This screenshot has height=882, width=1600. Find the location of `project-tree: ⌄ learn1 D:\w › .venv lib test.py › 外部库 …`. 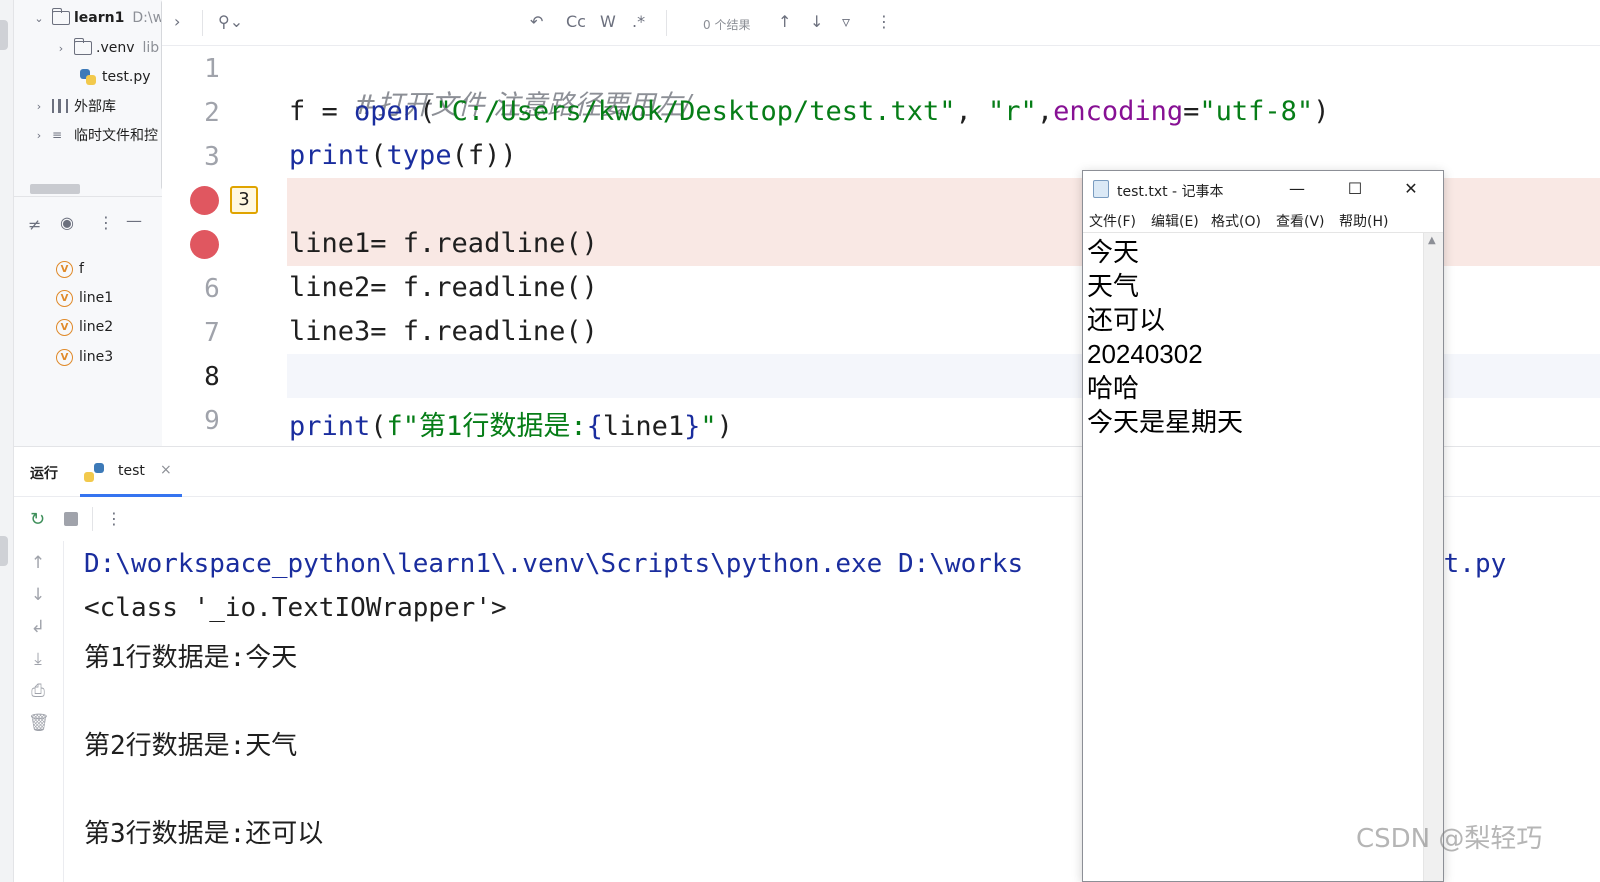

project-tree: ⌄ learn1 D:\w › .venv lib test.py › 外部库 … is located at coordinates (88, 98).